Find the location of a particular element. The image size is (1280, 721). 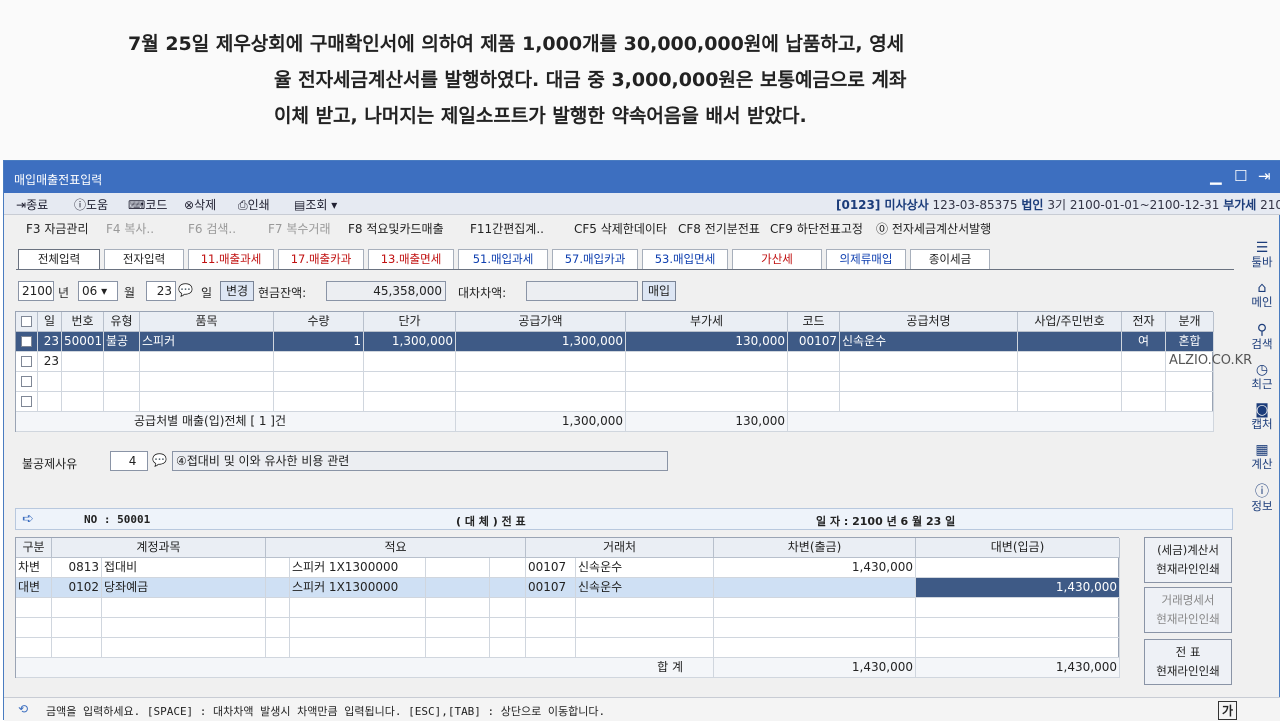

fkey-memo: F8 적요및카드매출 is located at coordinates (396, 228).